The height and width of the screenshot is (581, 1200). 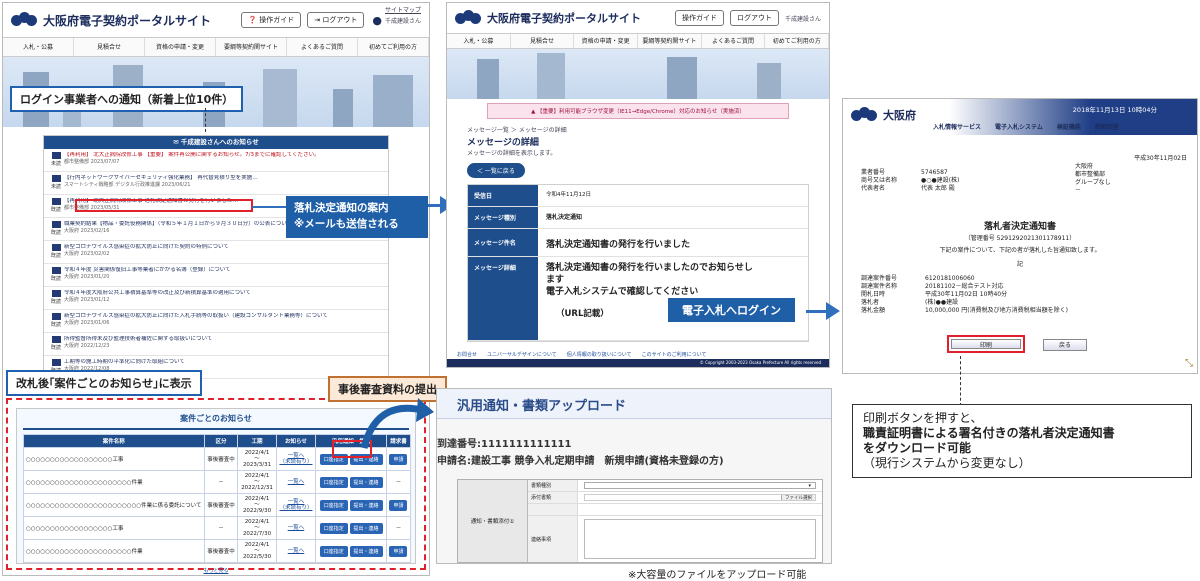 I want to click on issuer-line: －, so click(x=1078, y=190).